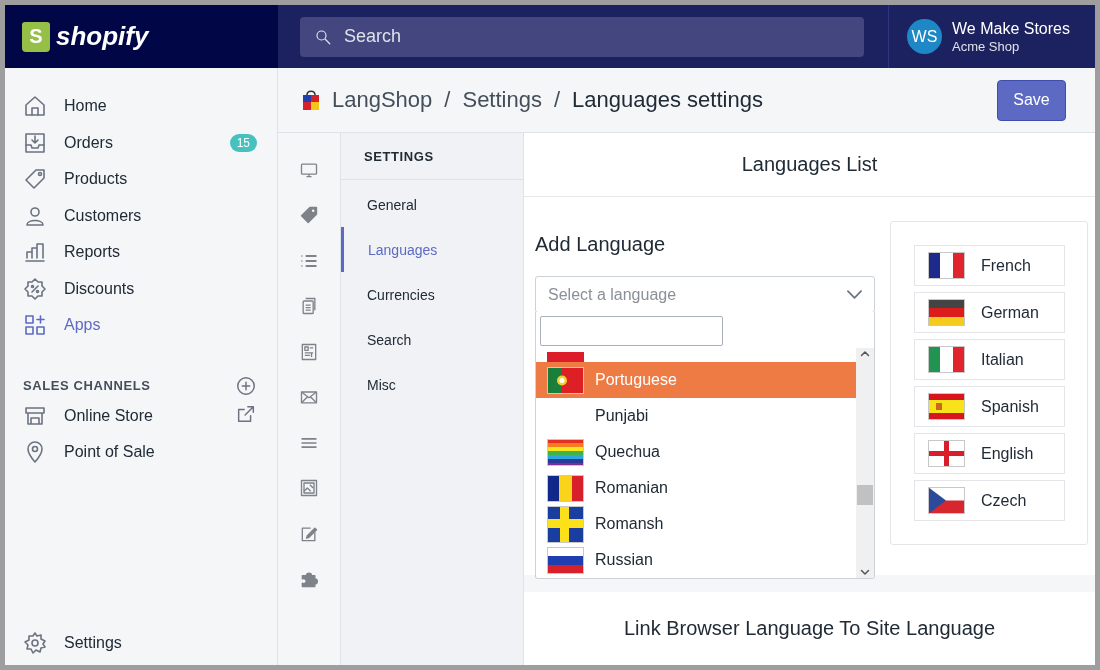  What do you see at coordinates (35, 252) in the screenshot?
I see `bar-chart-icon` at bounding box center [35, 252].